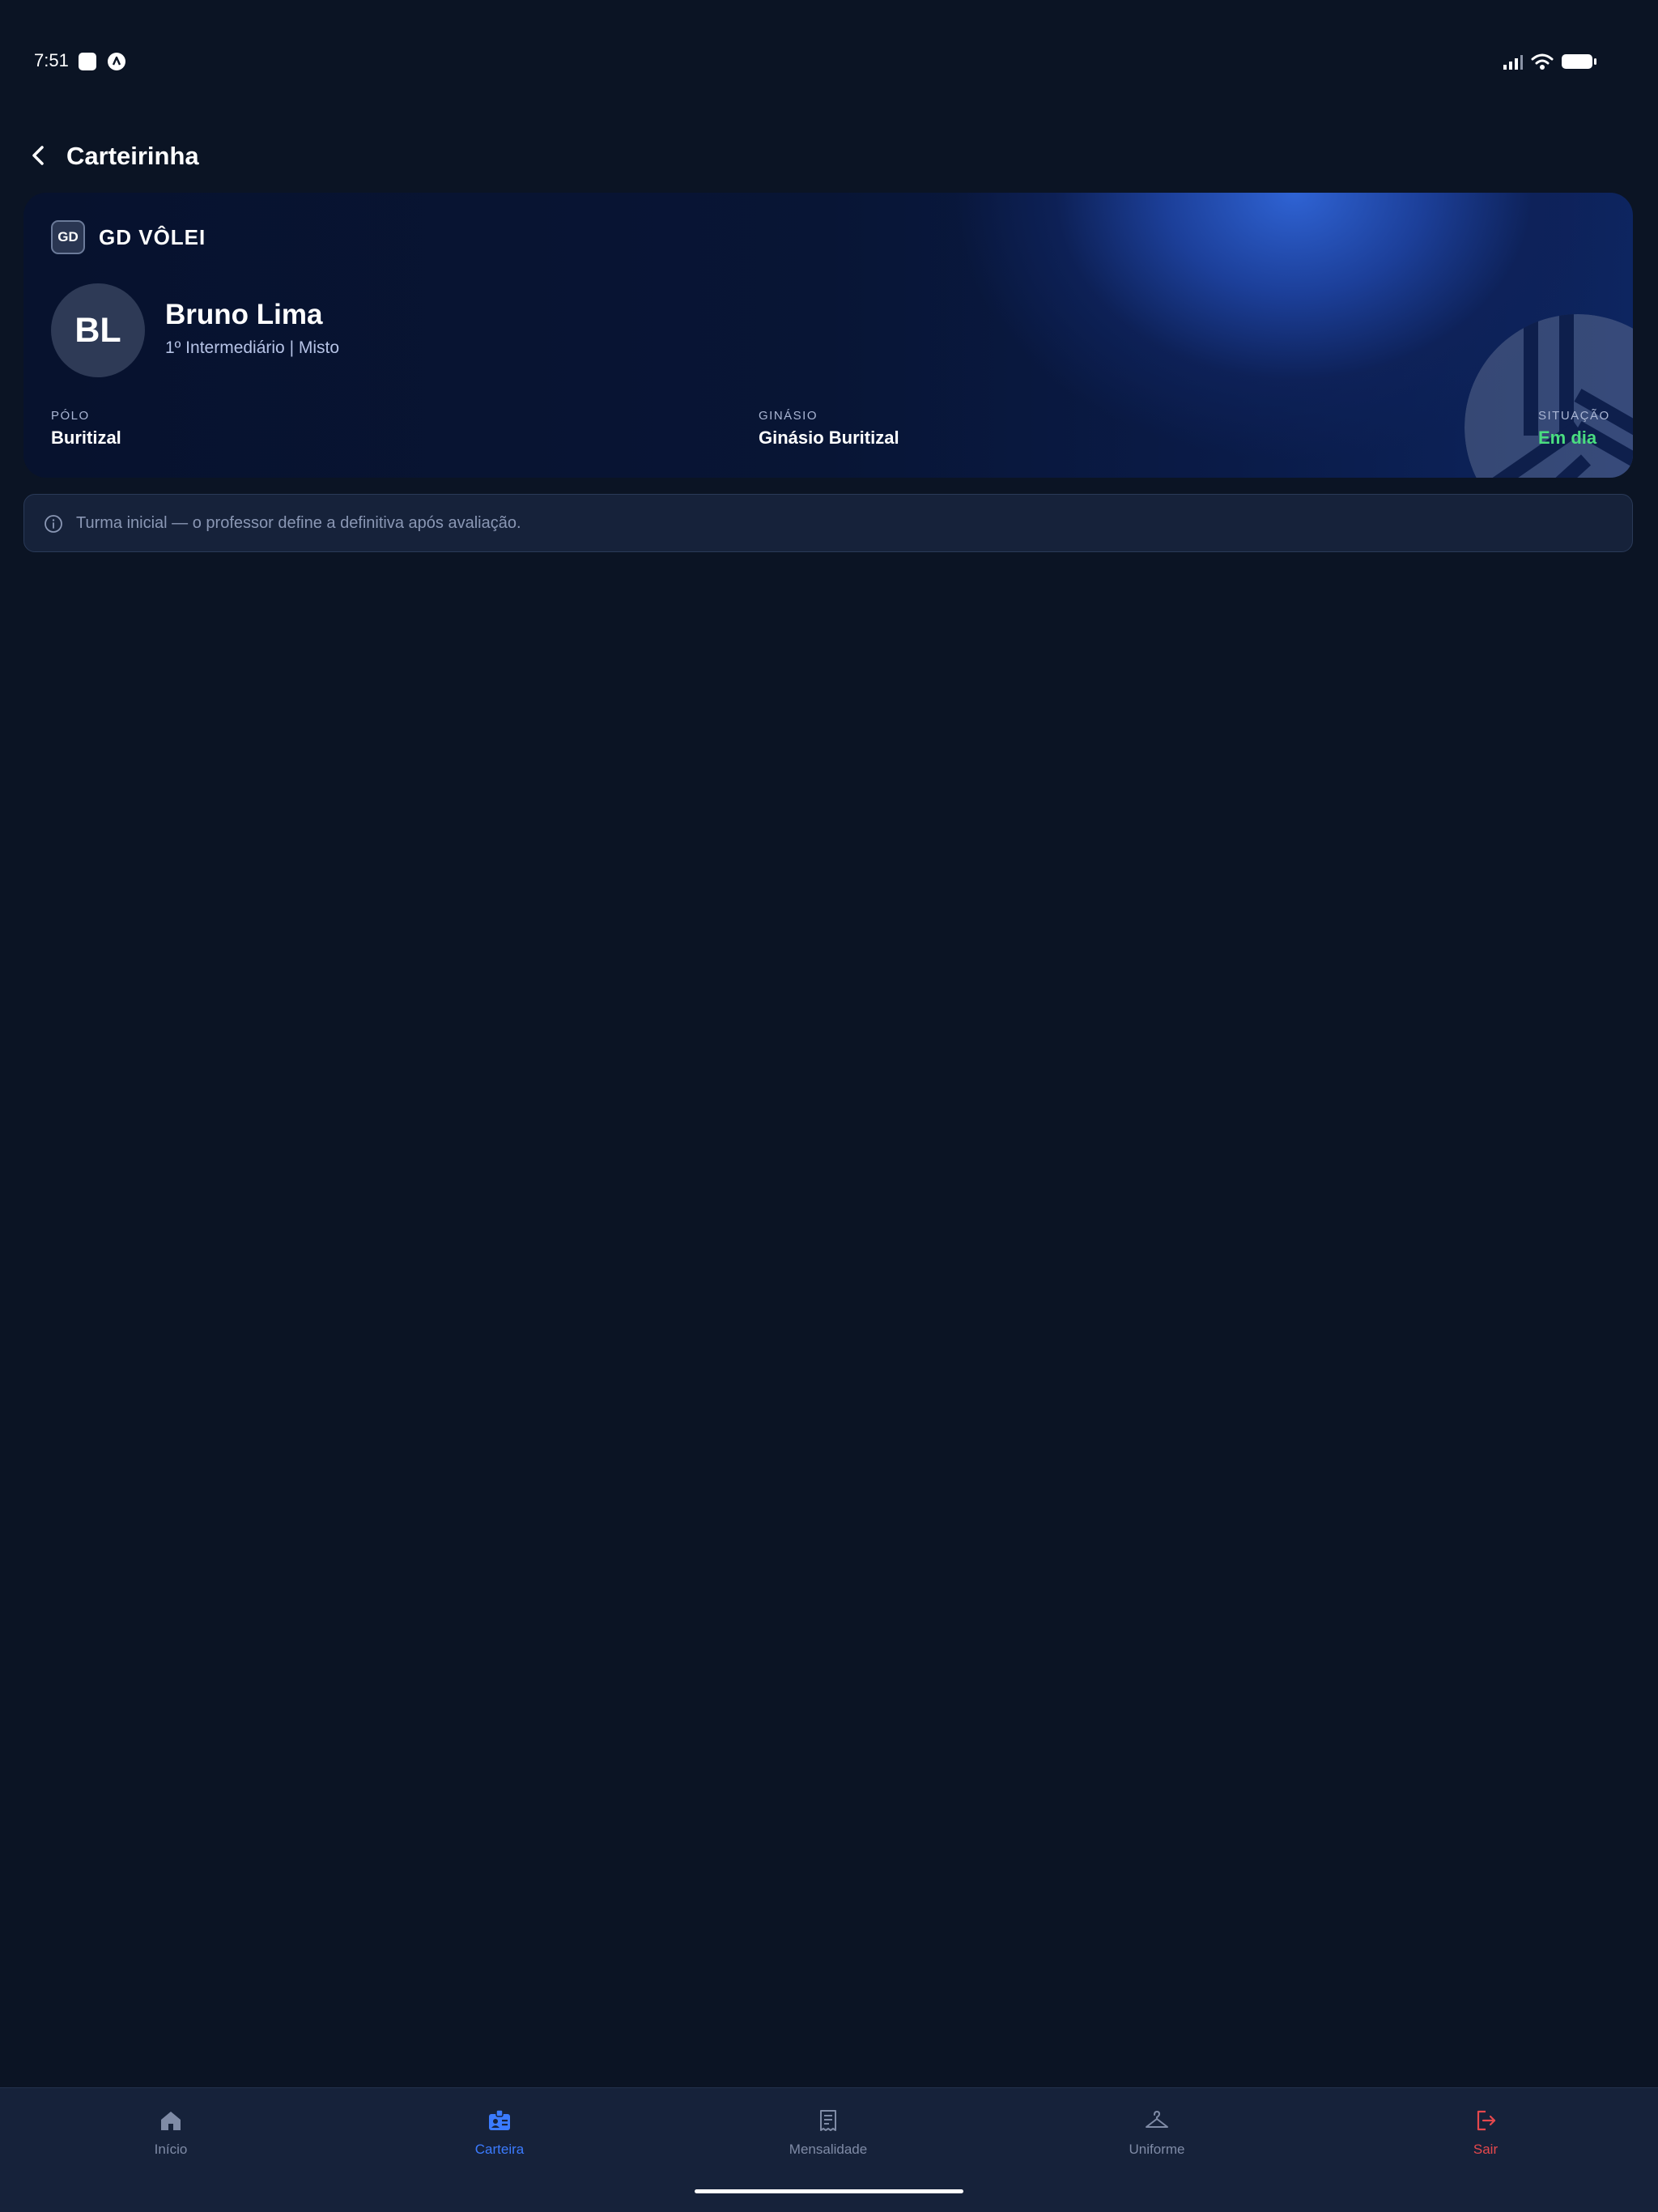 The width and height of the screenshot is (1658, 2212). What do you see at coordinates (252, 347) in the screenshot?
I see `member-class: 1º Intermediário | Misto` at bounding box center [252, 347].